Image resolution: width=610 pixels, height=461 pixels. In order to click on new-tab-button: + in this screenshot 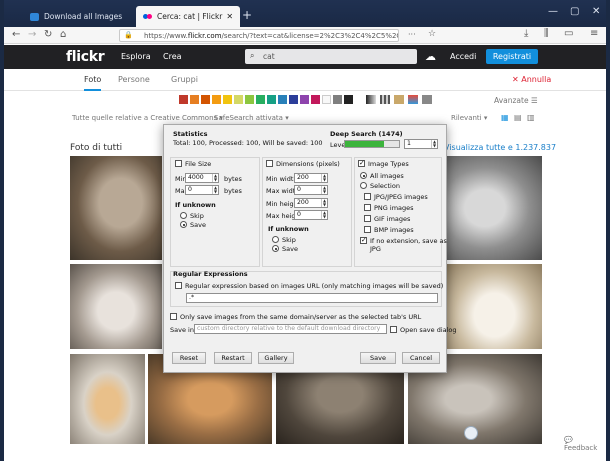, I will do `click(247, 15)`.